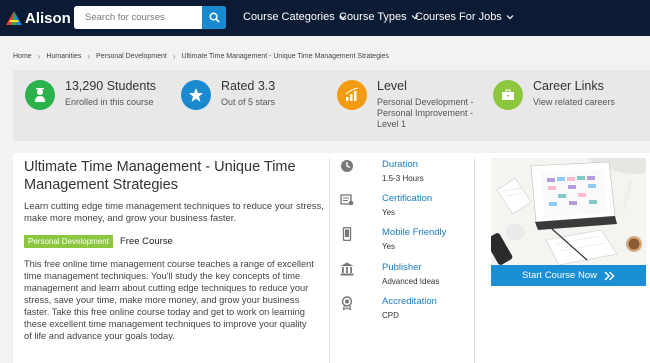 The height and width of the screenshot is (363, 650). I want to click on search-input, so click(138, 17).